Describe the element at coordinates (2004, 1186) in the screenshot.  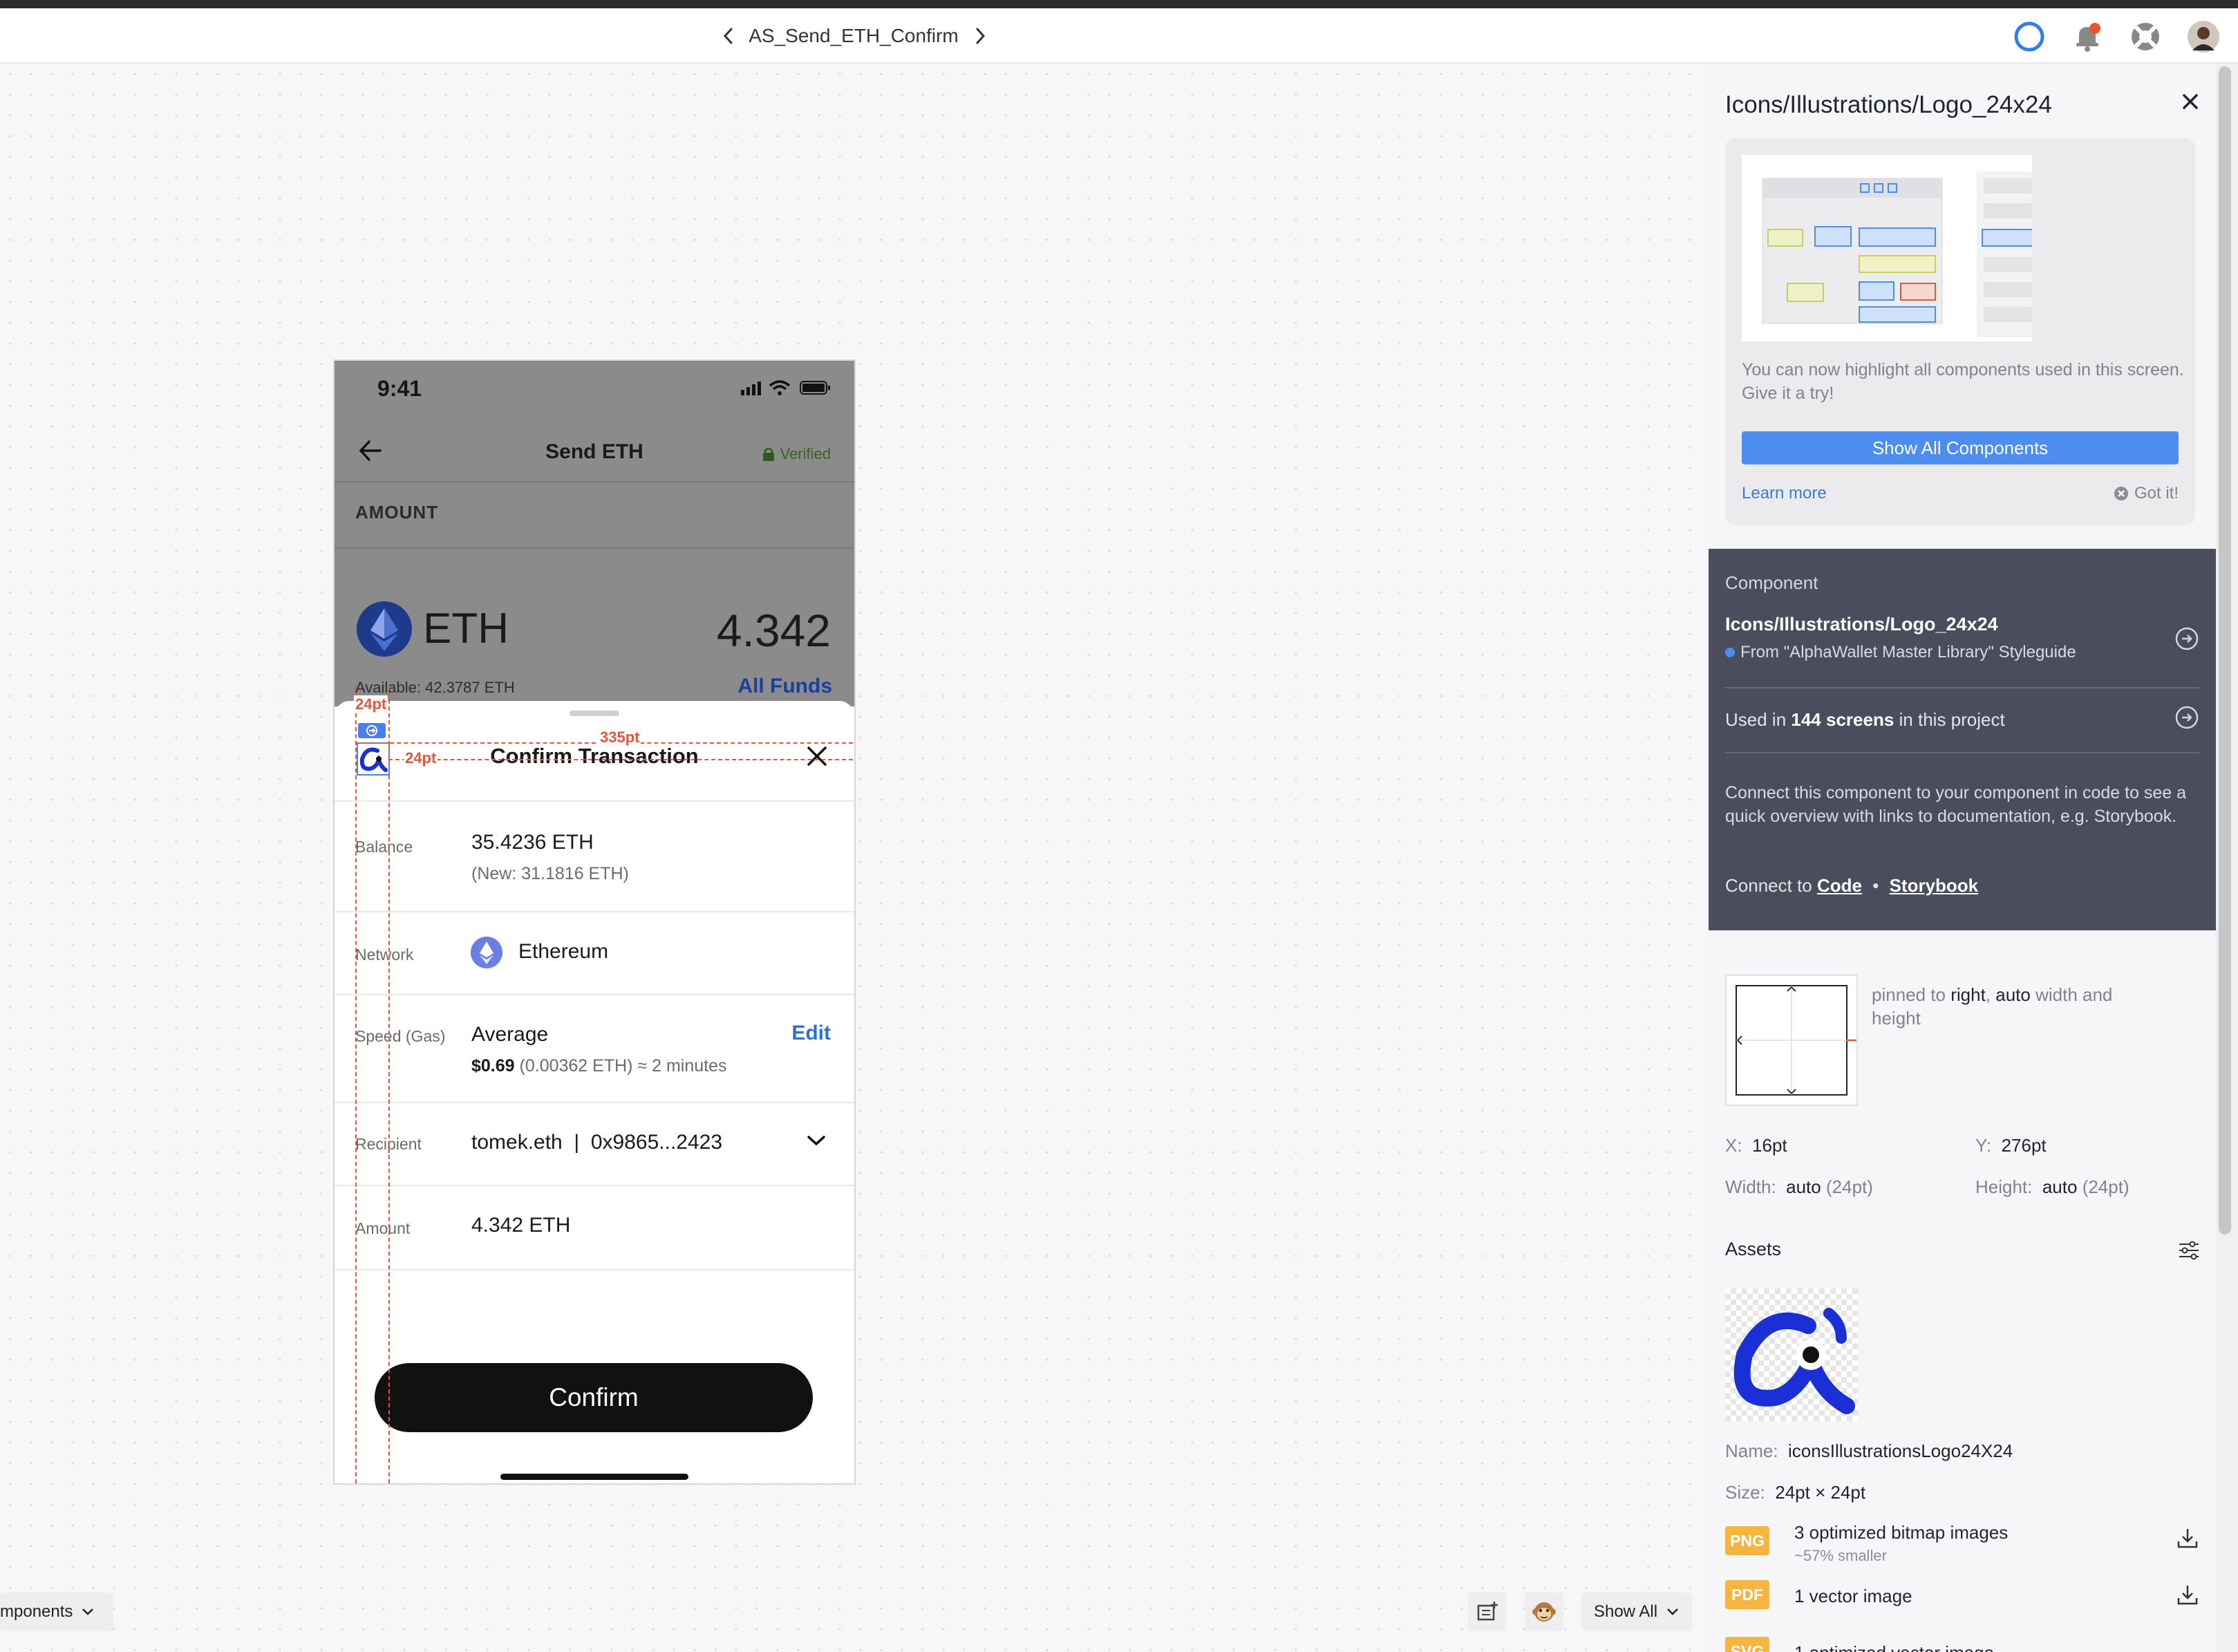
I see `height-label: Height:` at that location.